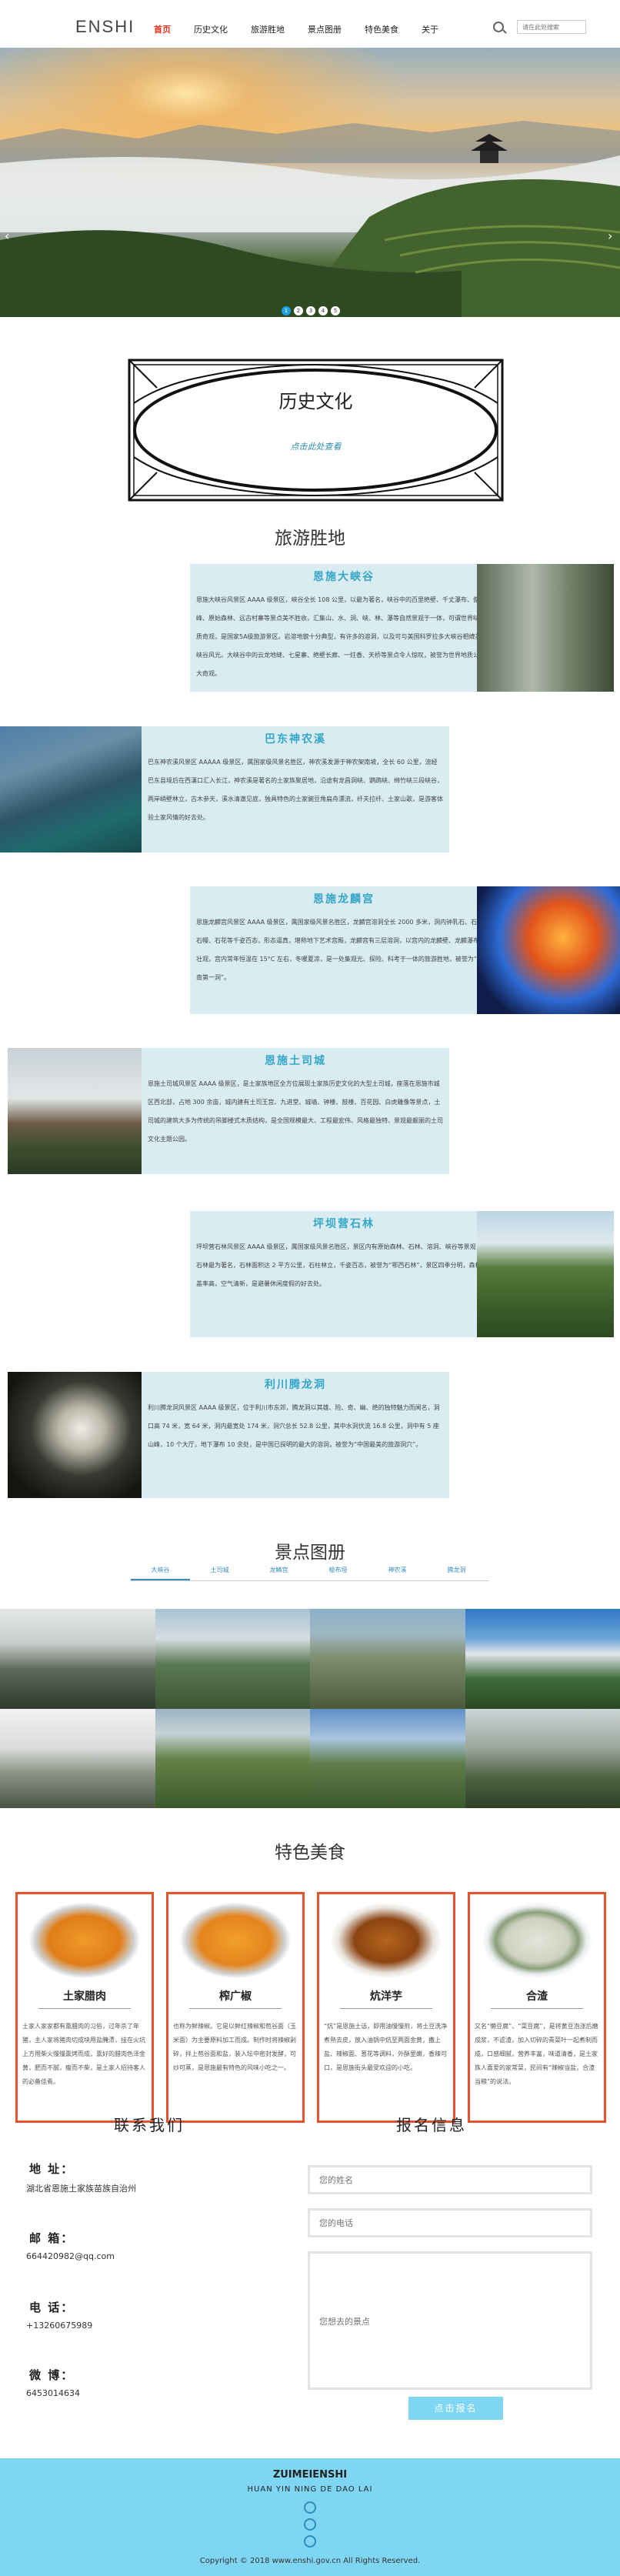  What do you see at coordinates (316, 446) in the screenshot?
I see `history-more-link: 点击此处查看` at bounding box center [316, 446].